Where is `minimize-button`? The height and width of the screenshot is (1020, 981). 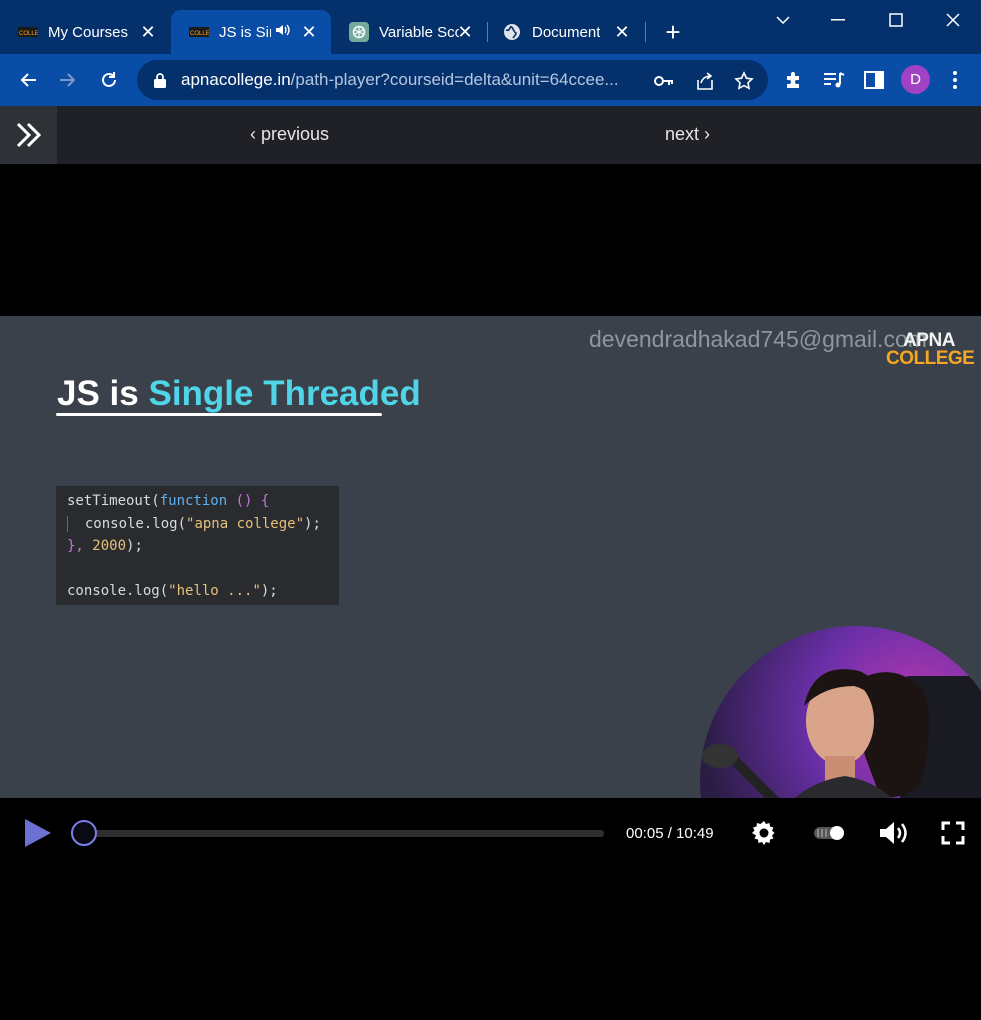 minimize-button is located at coordinates (838, 20).